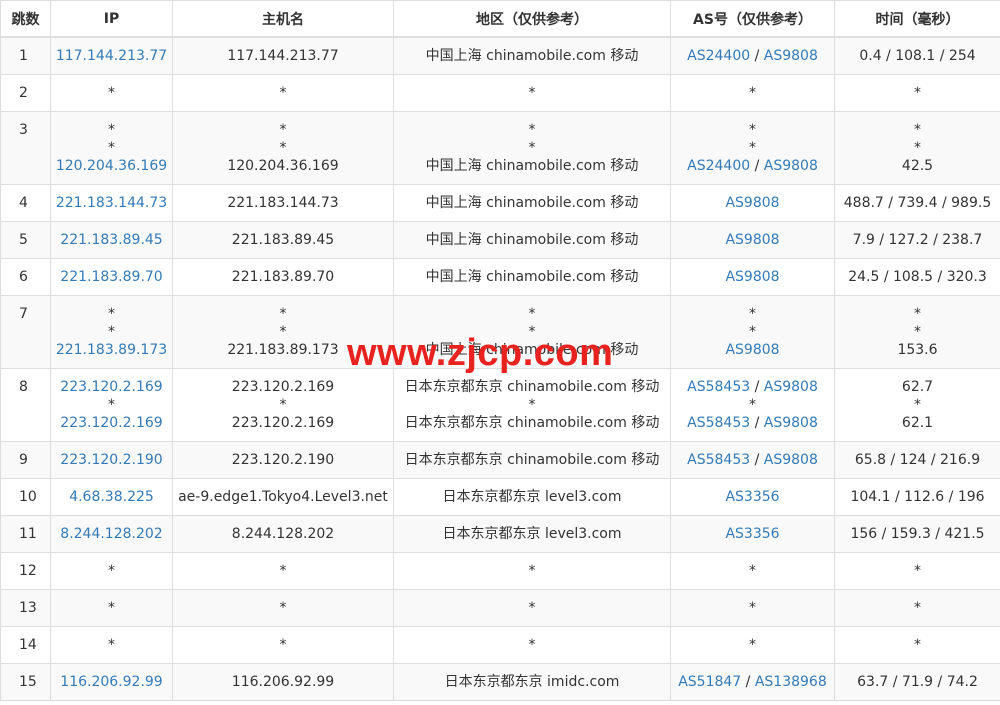  I want to click on ip-link: 4.68.38.225, so click(111, 497).